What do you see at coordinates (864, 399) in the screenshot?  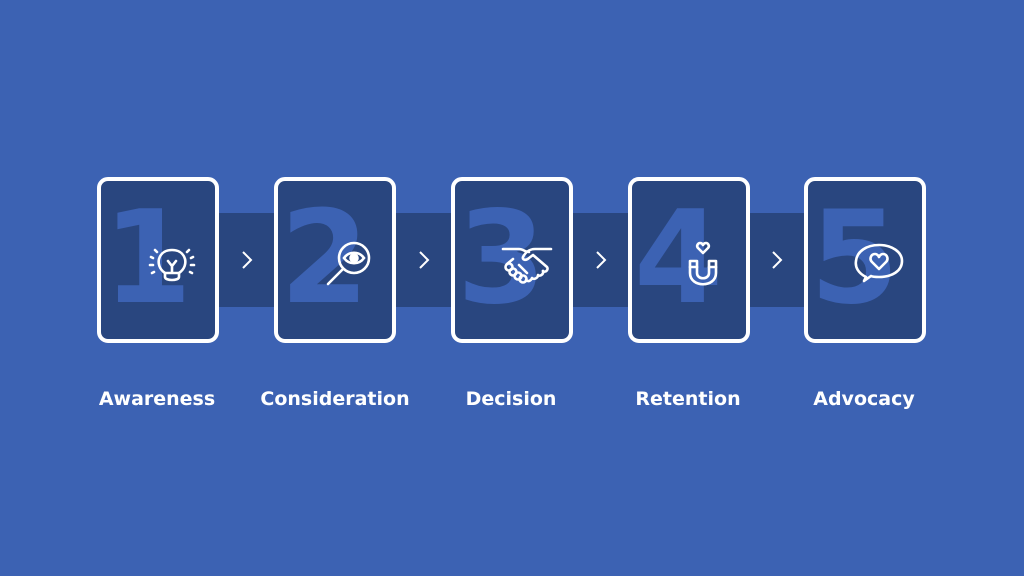 I see `step-label: Advocacy` at bounding box center [864, 399].